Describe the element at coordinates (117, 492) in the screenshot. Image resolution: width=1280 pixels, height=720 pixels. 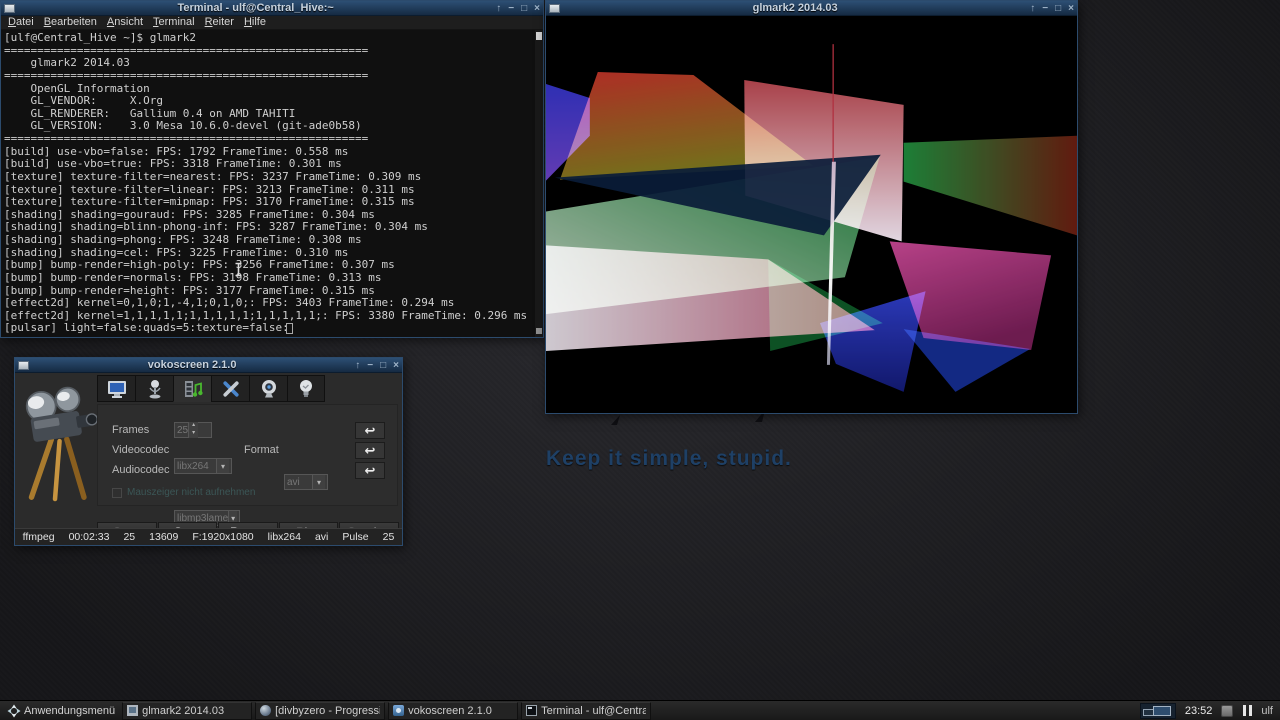
I see `checkbox-box` at that location.